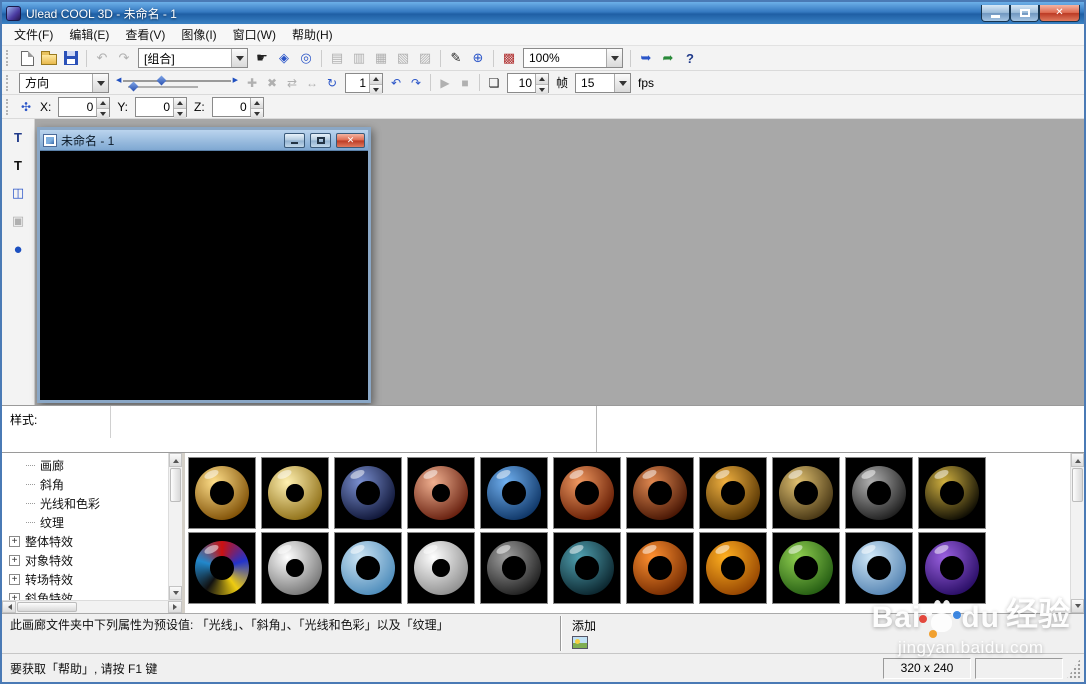  Describe the element at coordinates (364, 83) in the screenshot. I see `current-frame-spinner: 1` at that location.